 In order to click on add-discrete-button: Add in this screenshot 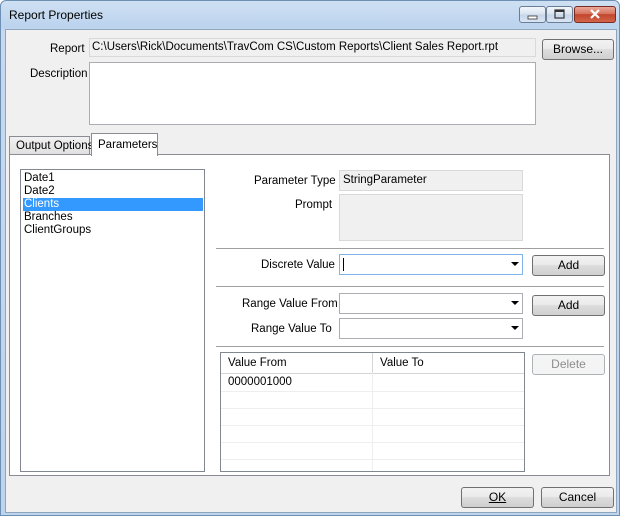, I will do `click(568, 265)`.